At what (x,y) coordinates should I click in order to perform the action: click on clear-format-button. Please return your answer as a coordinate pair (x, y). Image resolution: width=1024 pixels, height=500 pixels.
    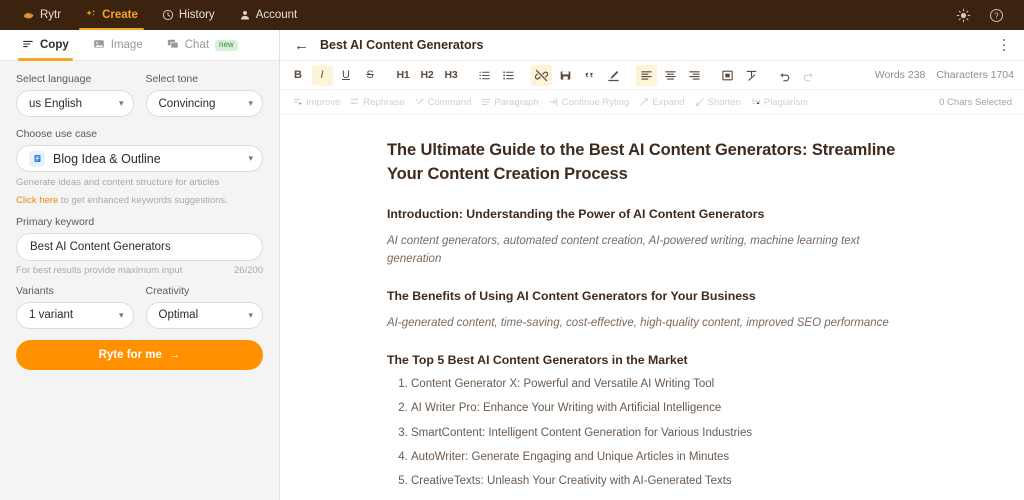
    Looking at the image, I should click on (751, 75).